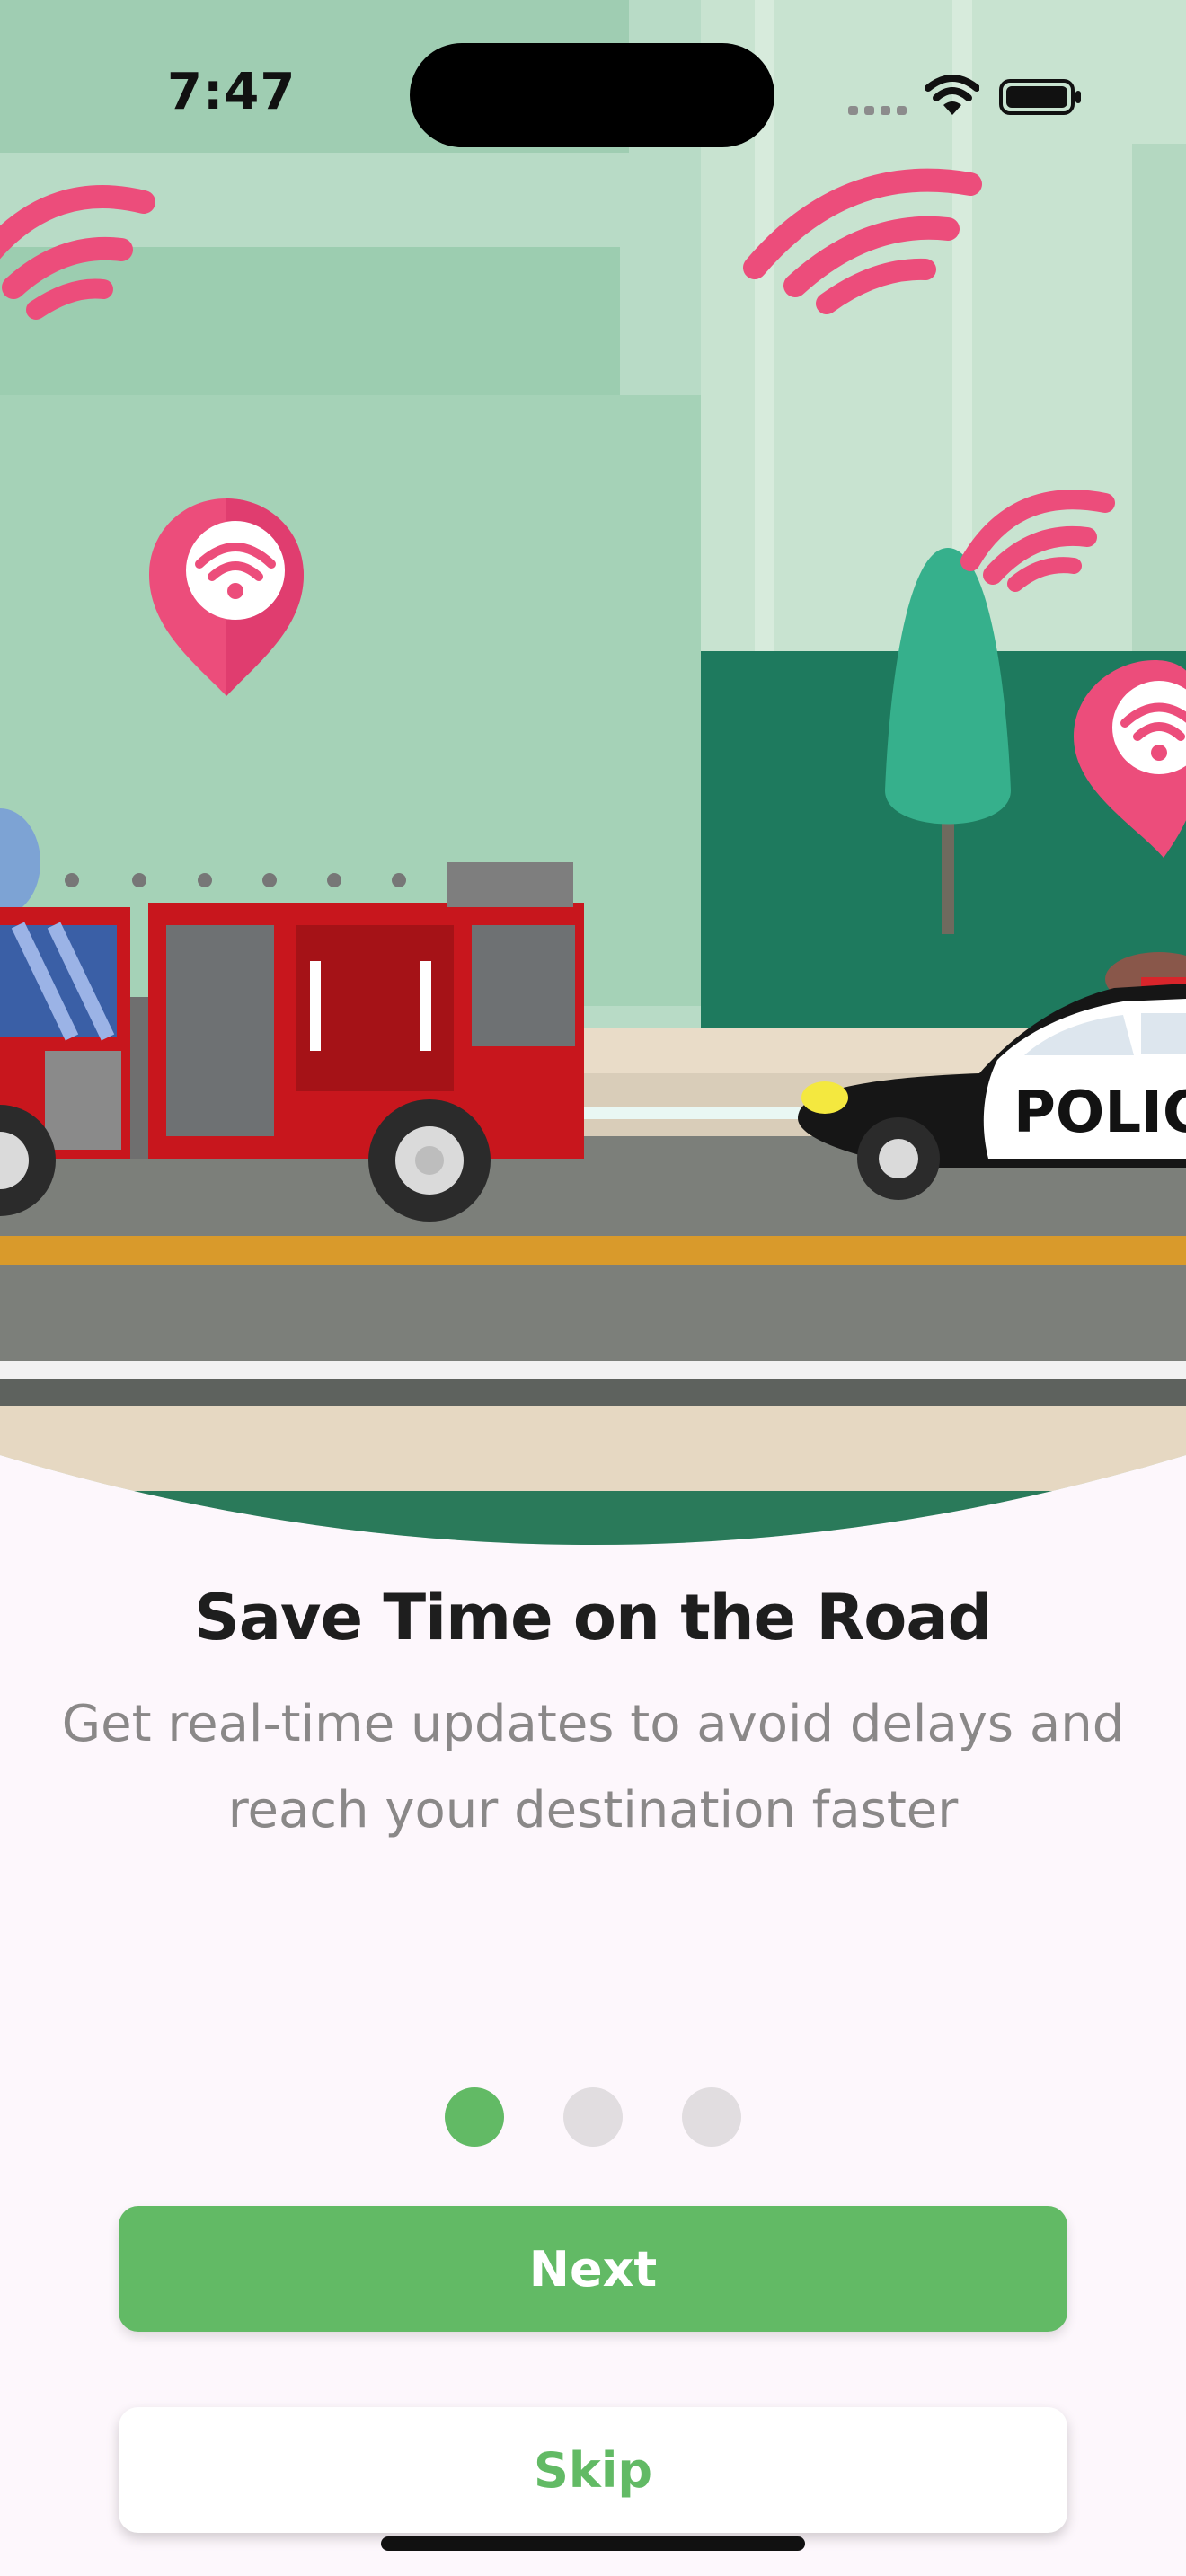 The image size is (1186, 2576). What do you see at coordinates (593, 2543) in the screenshot?
I see `home-indicator` at bounding box center [593, 2543].